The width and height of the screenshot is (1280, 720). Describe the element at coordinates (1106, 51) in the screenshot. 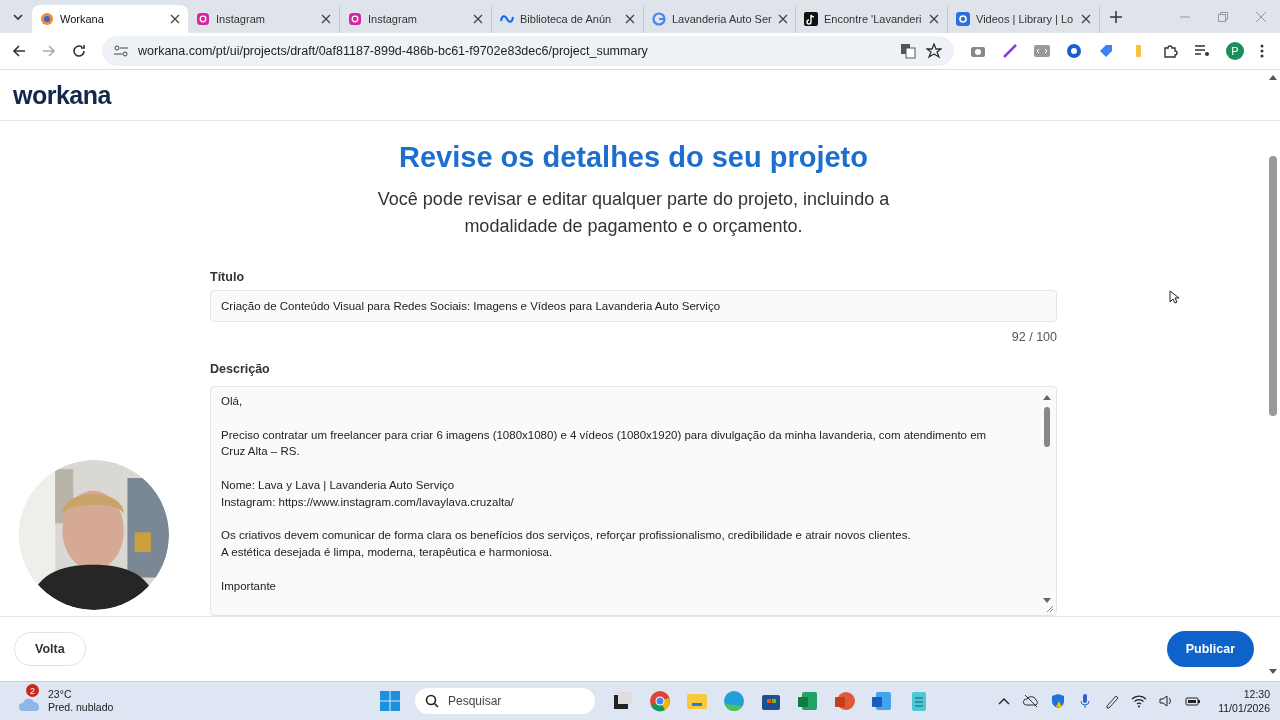

I see `tag-icon` at that location.